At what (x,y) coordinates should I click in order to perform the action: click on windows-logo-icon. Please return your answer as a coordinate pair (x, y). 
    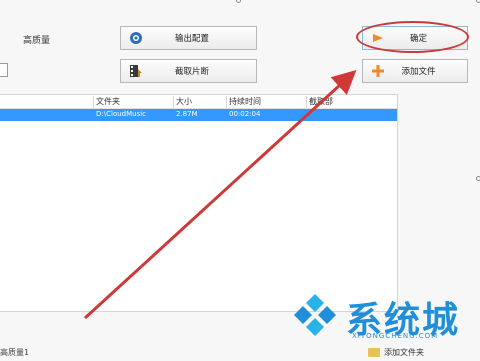
    Looking at the image, I should click on (315, 317).